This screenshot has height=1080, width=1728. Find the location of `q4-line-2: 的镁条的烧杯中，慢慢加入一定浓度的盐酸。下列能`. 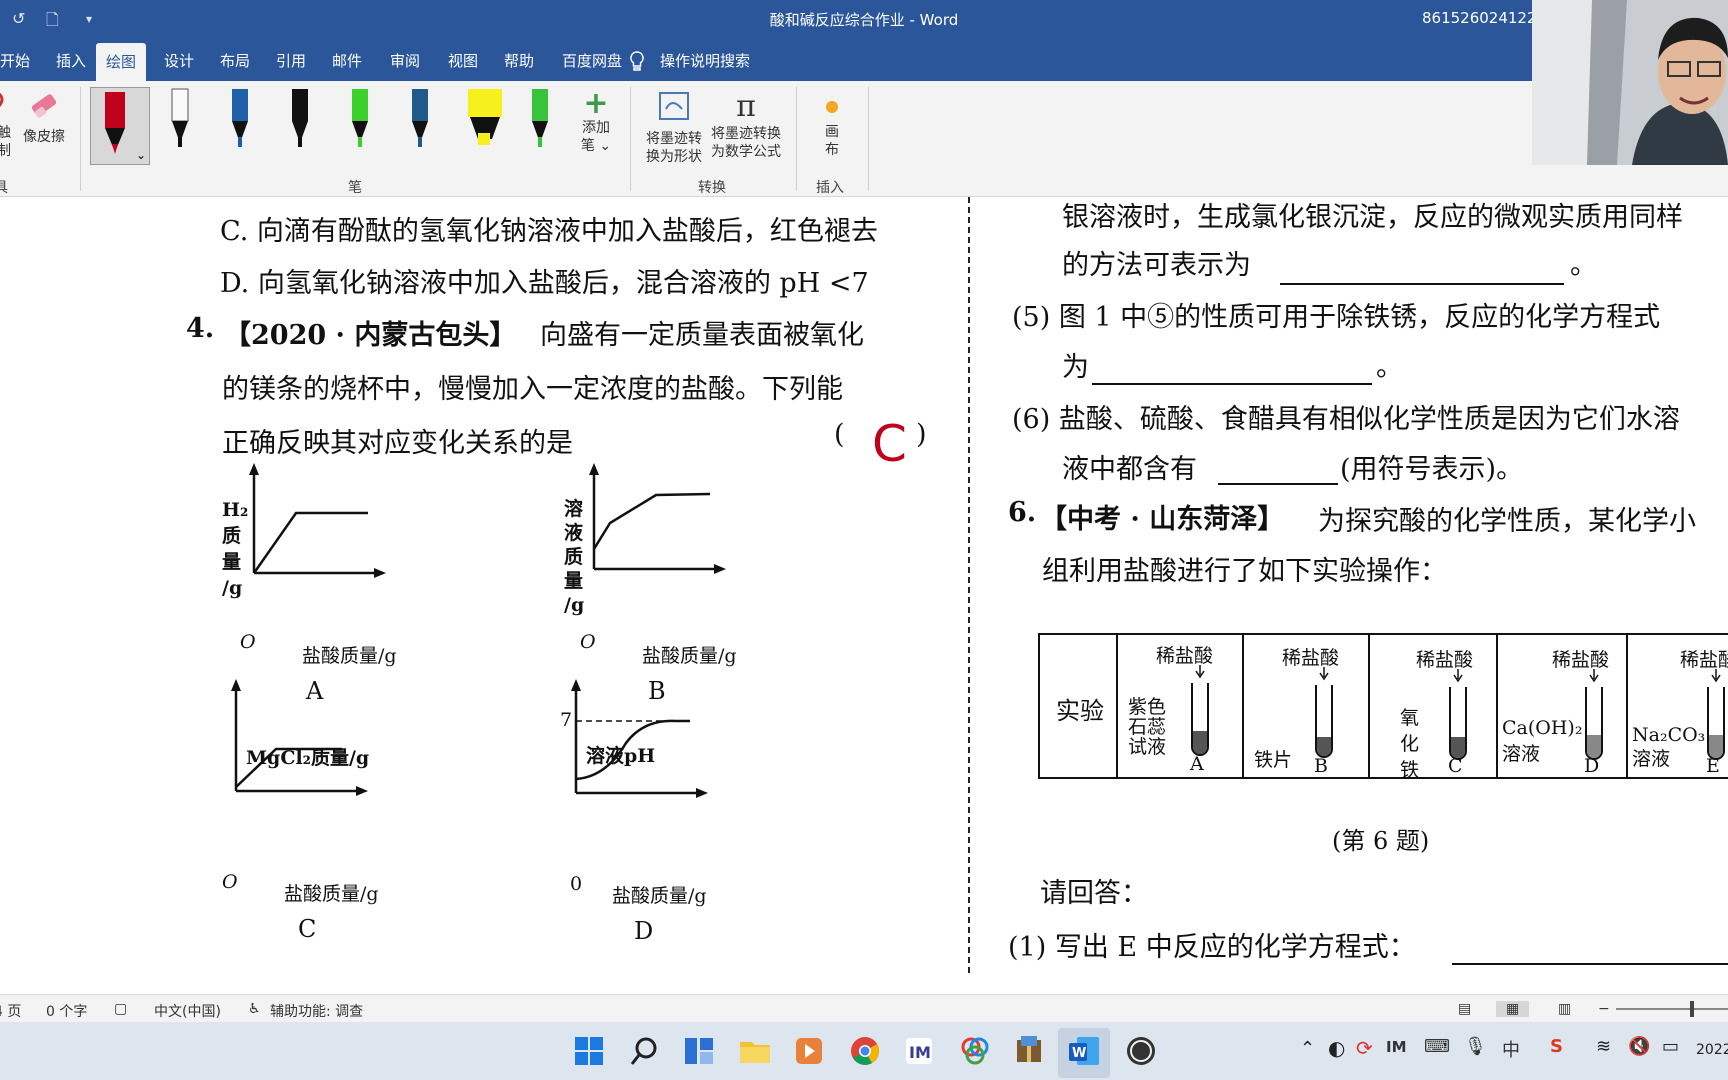

q4-line-2: 的镁条的烧杯中，慢慢加入一定浓度的盐酸。下列能 is located at coordinates (532, 389).